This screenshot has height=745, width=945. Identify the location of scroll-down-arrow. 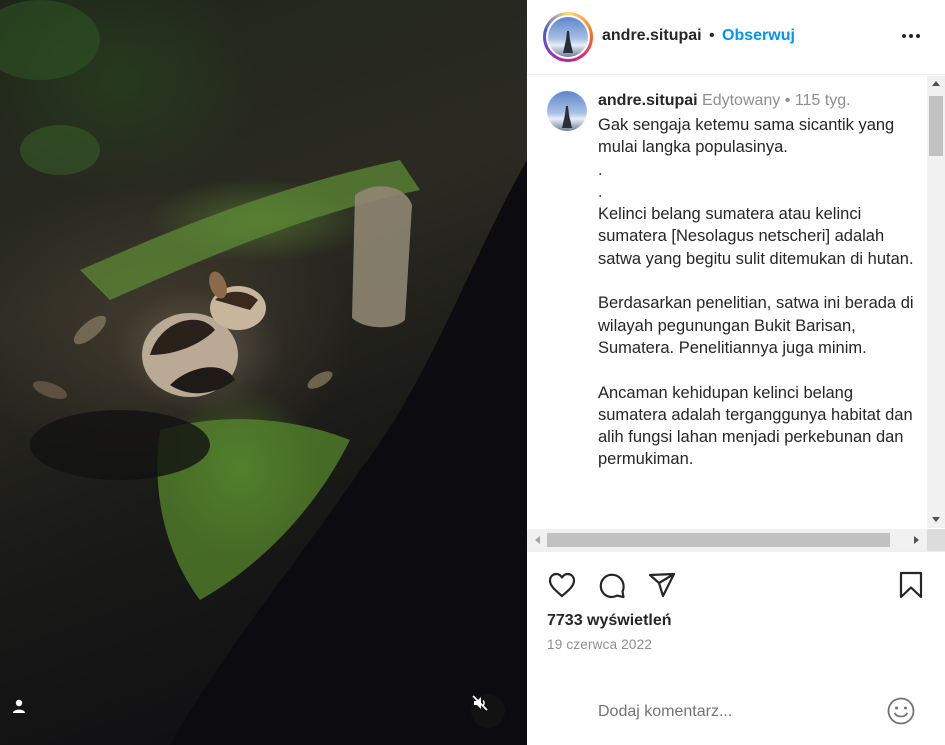
(936, 519).